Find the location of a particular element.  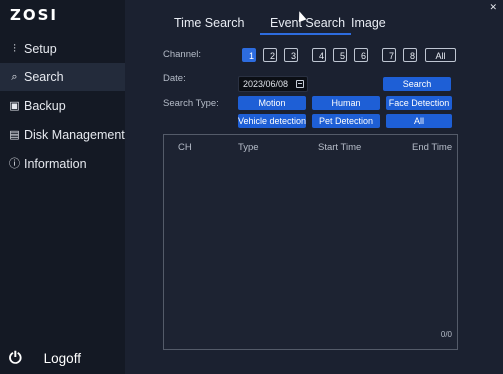

column-header-end-time: End Time is located at coordinates (432, 147).